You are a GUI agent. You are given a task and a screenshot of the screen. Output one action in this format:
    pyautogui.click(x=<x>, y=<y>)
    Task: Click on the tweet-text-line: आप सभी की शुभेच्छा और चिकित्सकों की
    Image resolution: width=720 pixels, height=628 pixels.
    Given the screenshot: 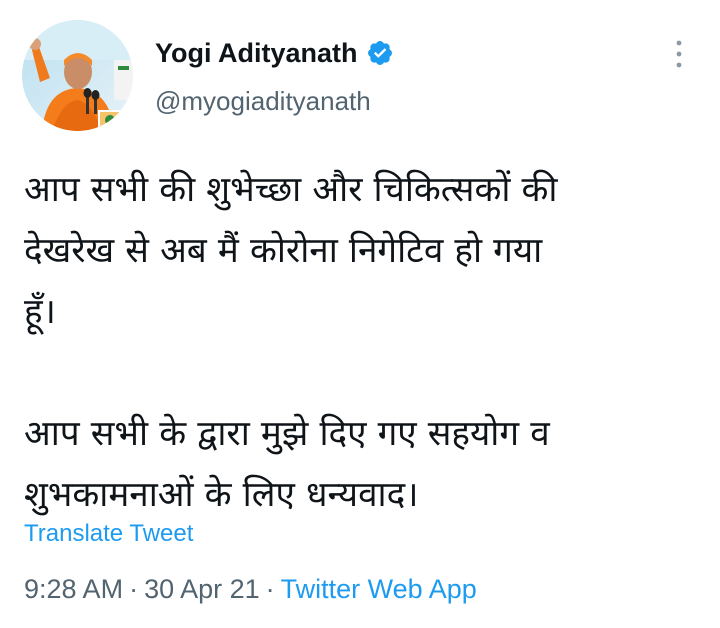 What is the action you would take?
    pyautogui.click(x=291, y=190)
    